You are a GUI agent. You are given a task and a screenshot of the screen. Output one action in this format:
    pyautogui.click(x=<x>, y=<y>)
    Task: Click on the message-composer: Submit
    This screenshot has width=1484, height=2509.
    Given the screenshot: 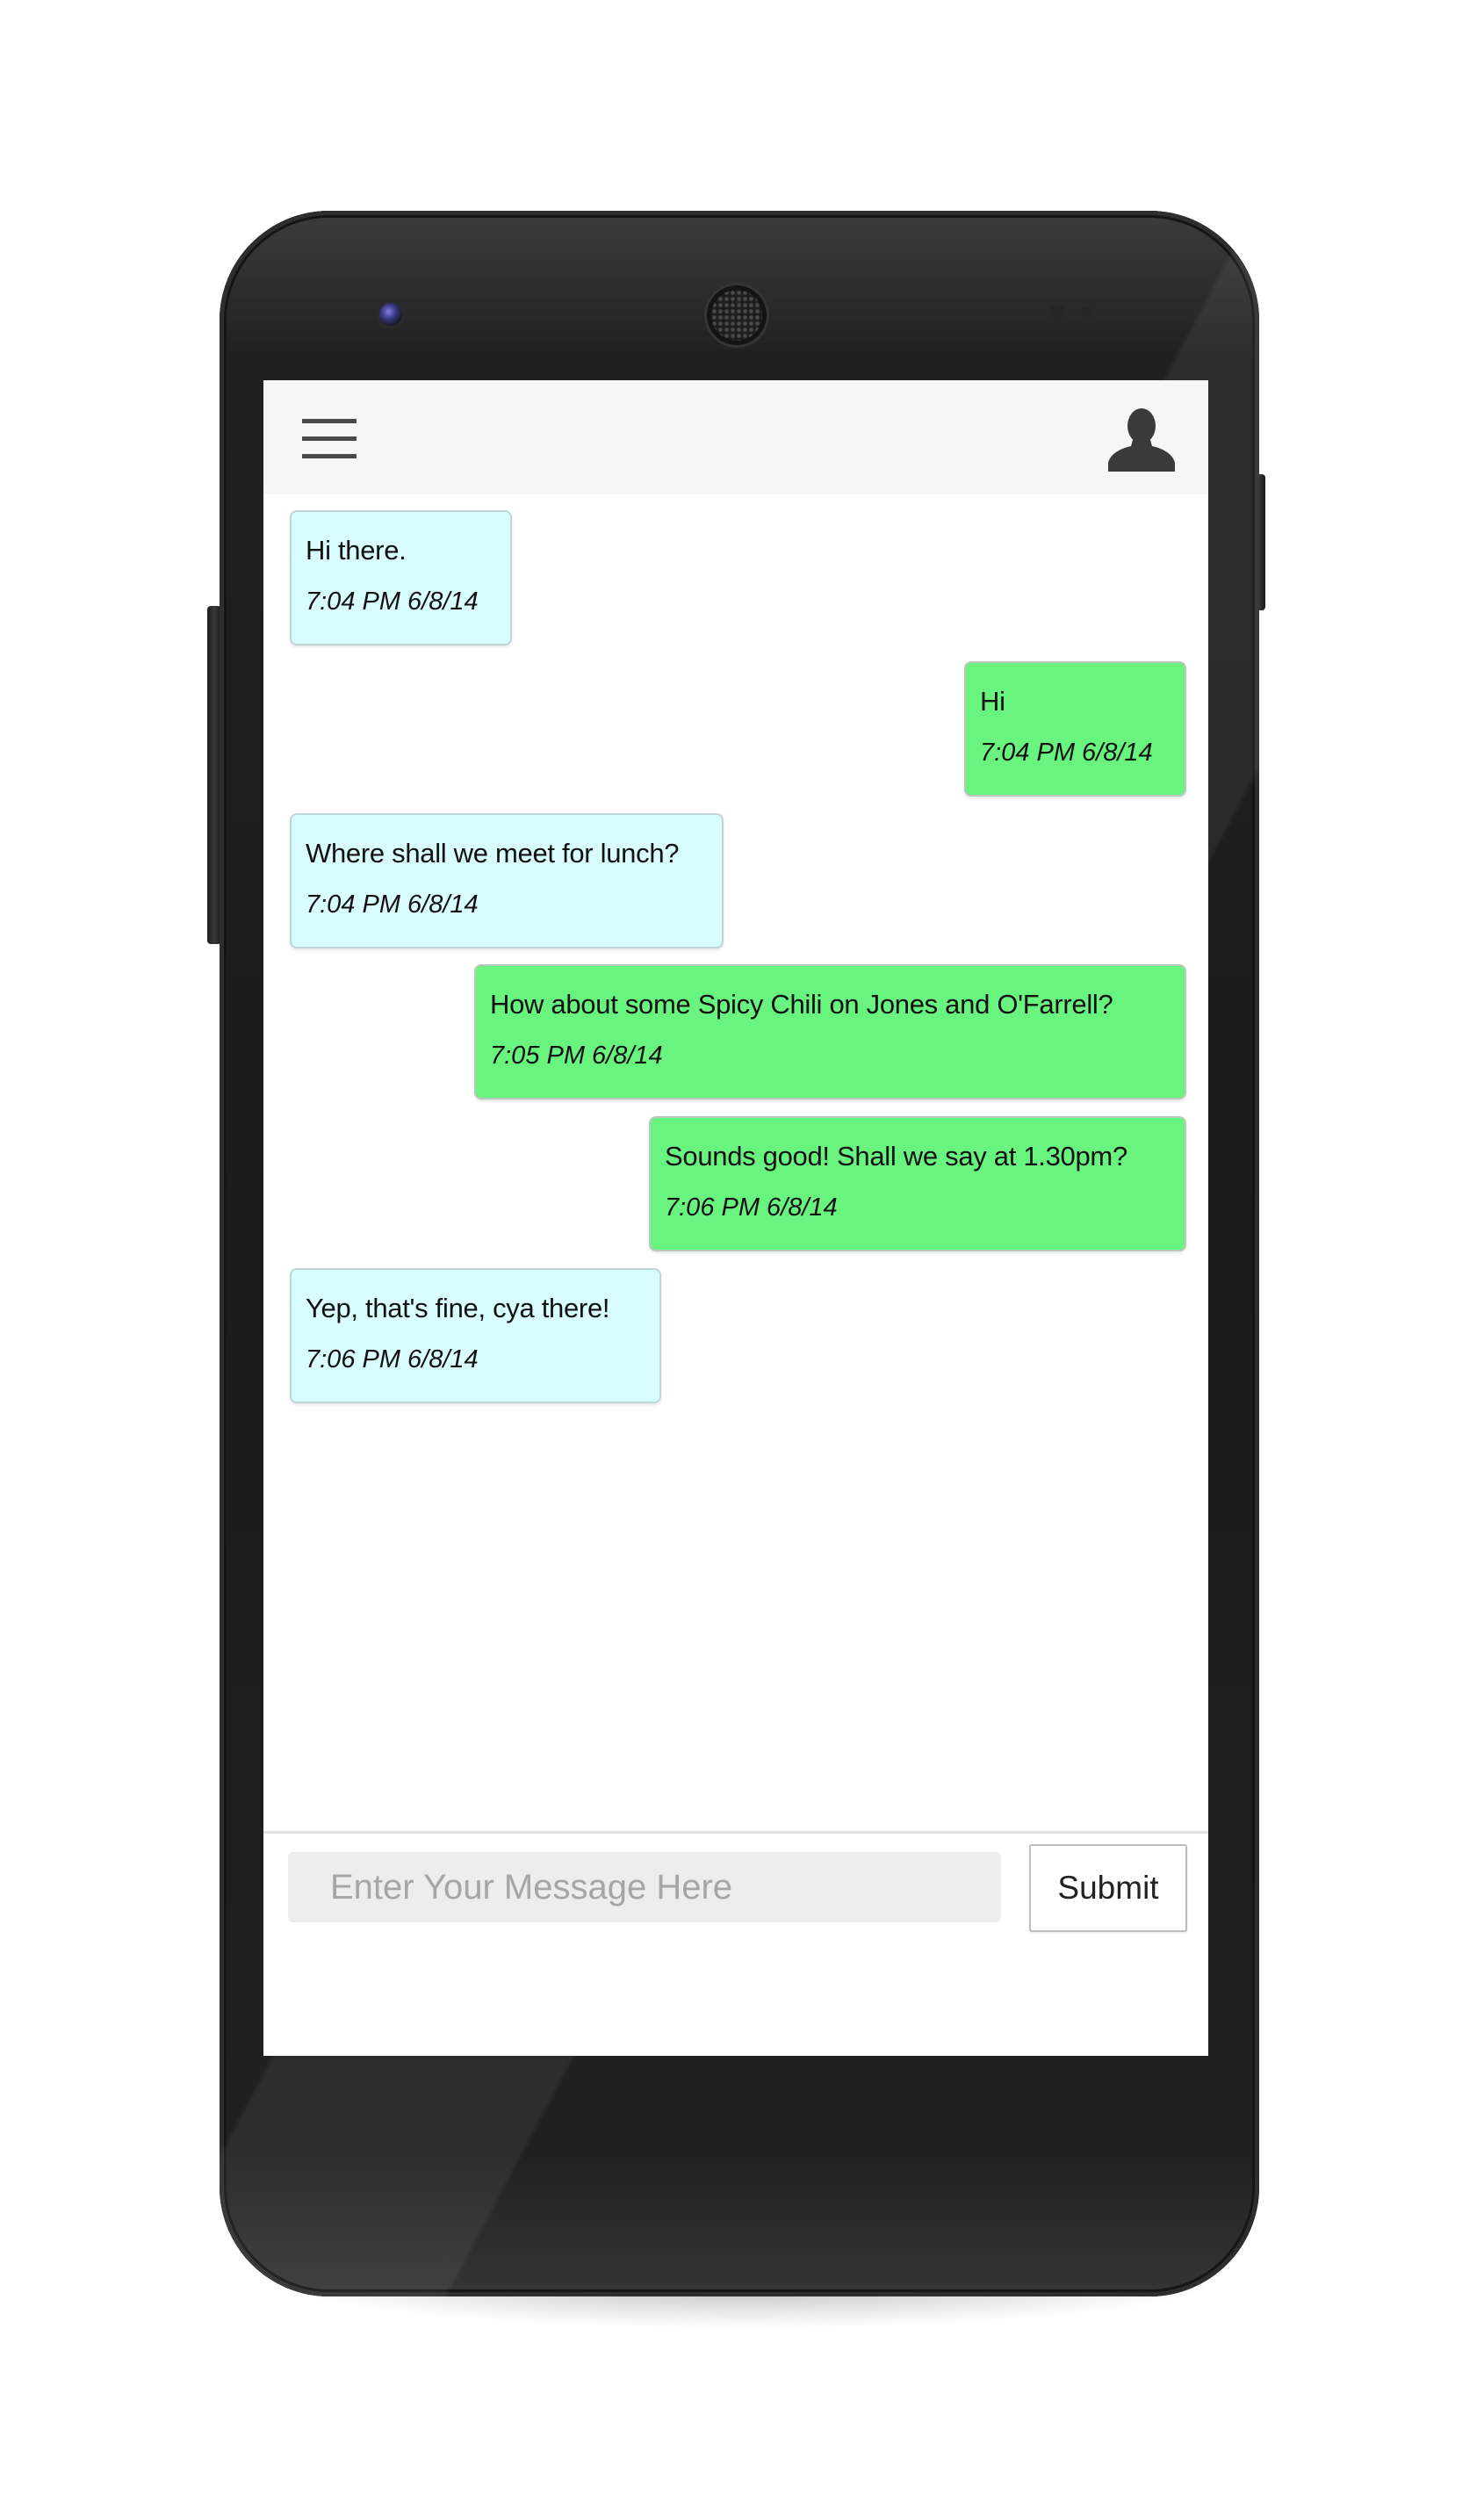 What is the action you would take?
    pyautogui.click(x=735, y=1943)
    